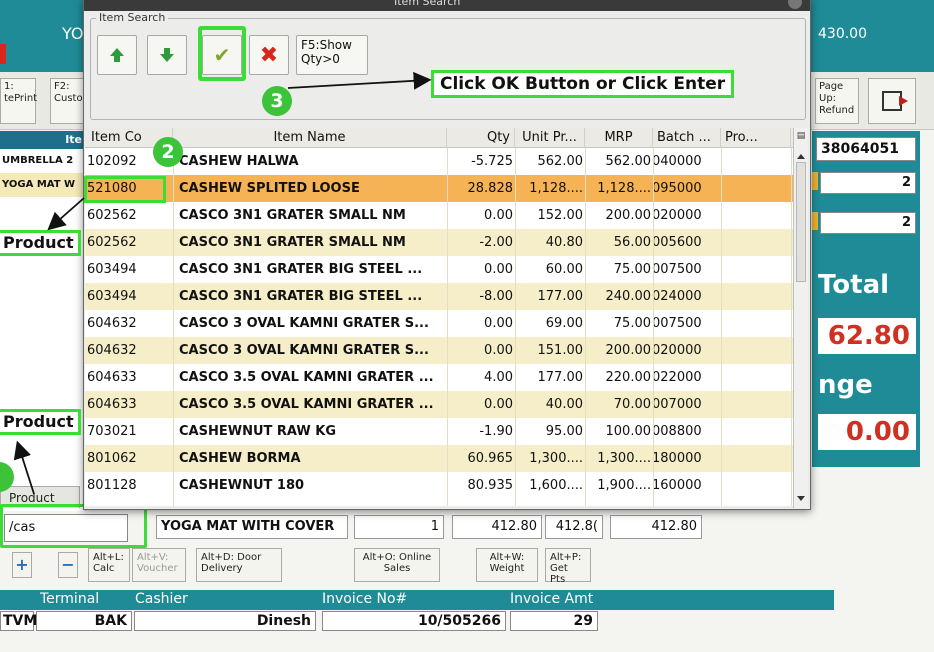 Image resolution: width=934 pixels, height=652 pixels. I want to click on search-arrow, so click(24, 467).